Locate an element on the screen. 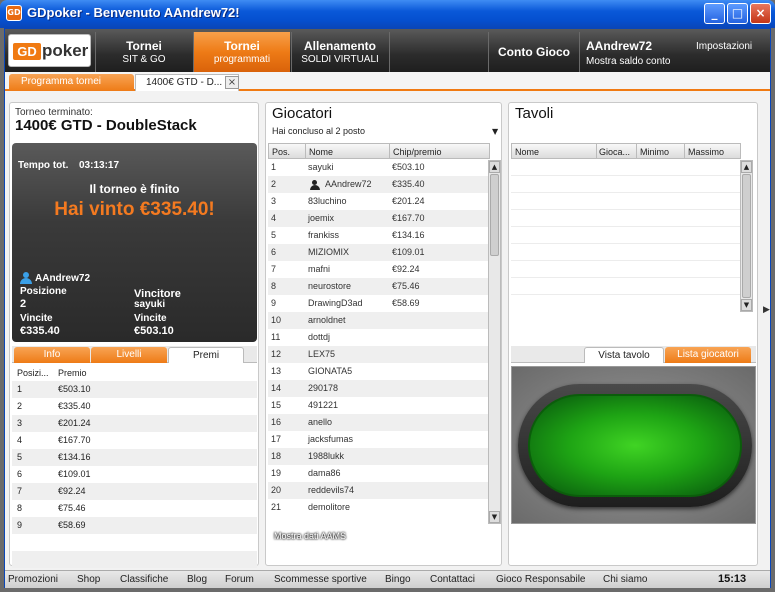  player-row: 18 1988lukk is located at coordinates (379, 456).